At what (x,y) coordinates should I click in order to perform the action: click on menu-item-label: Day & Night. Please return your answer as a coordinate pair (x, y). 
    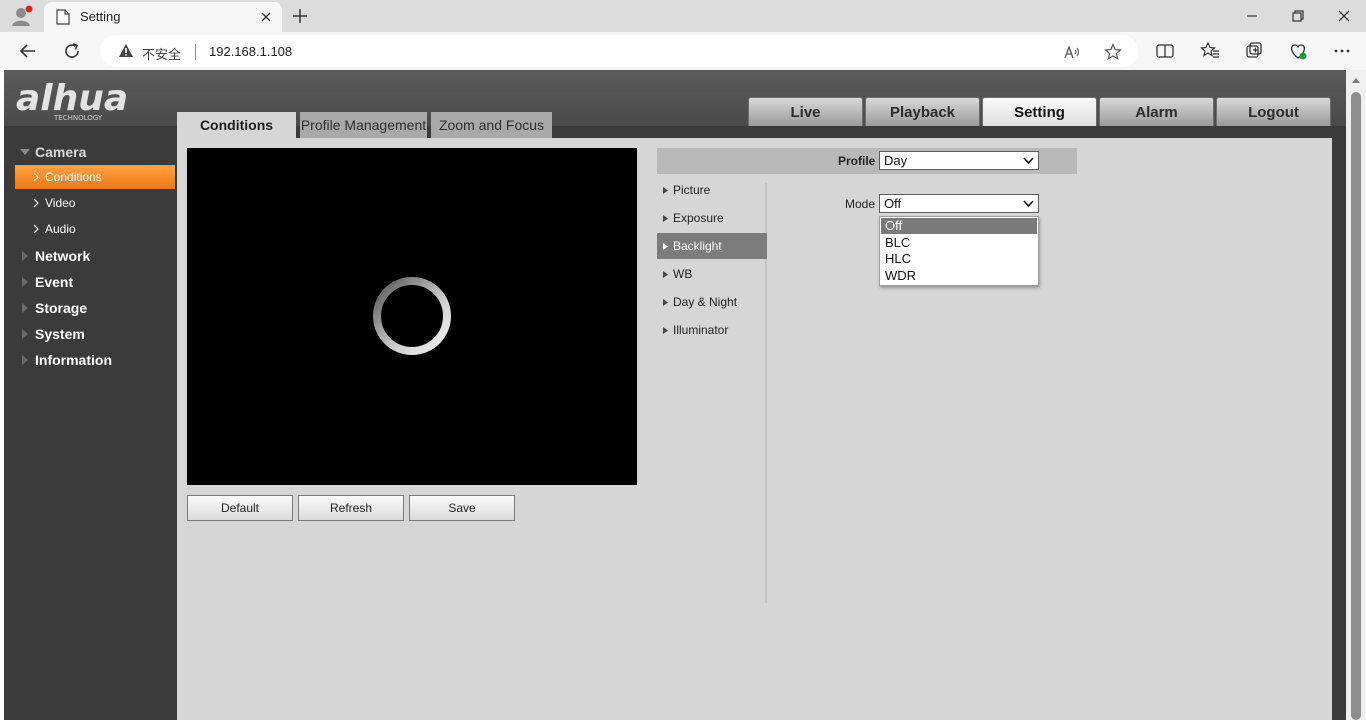
    Looking at the image, I should click on (705, 302).